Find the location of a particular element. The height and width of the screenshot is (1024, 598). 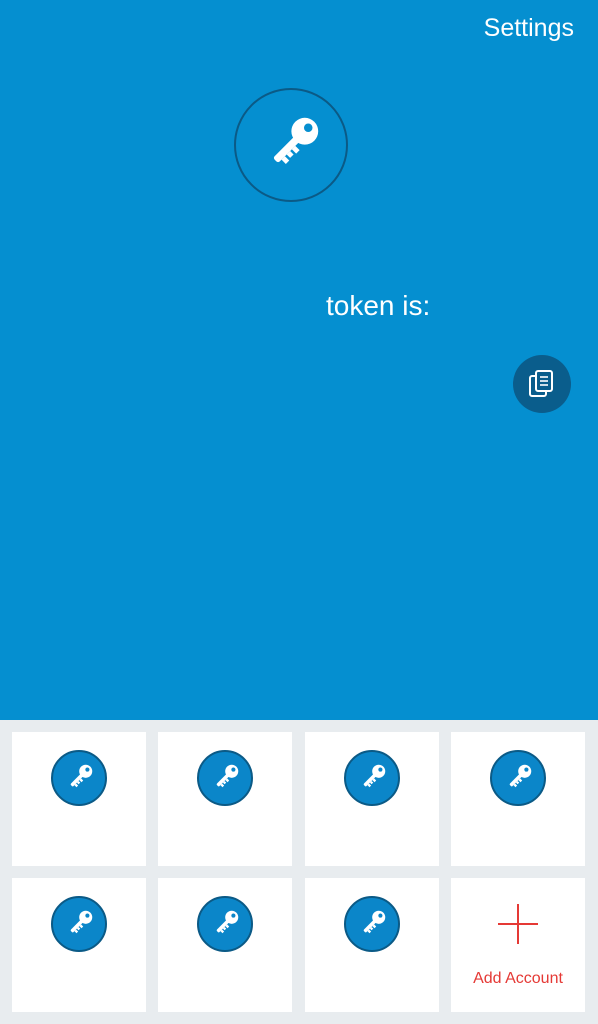

copy-icon is located at coordinates (541, 383).